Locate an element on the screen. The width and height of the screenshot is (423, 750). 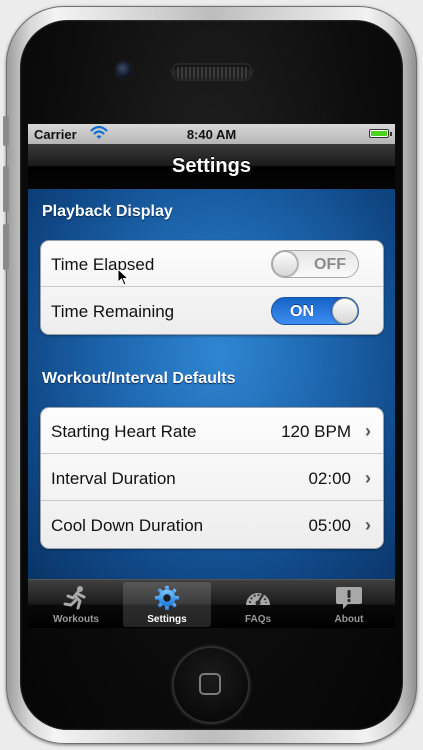
clock: 8:40 AM is located at coordinates (211, 134).